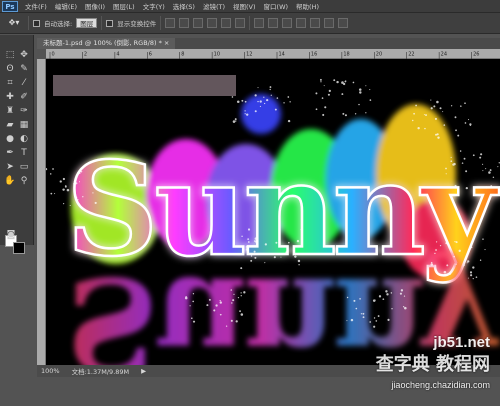  What do you see at coordinates (24, 111) in the screenshot?
I see `history-brush-tool-icon: ✑` at bounding box center [24, 111].